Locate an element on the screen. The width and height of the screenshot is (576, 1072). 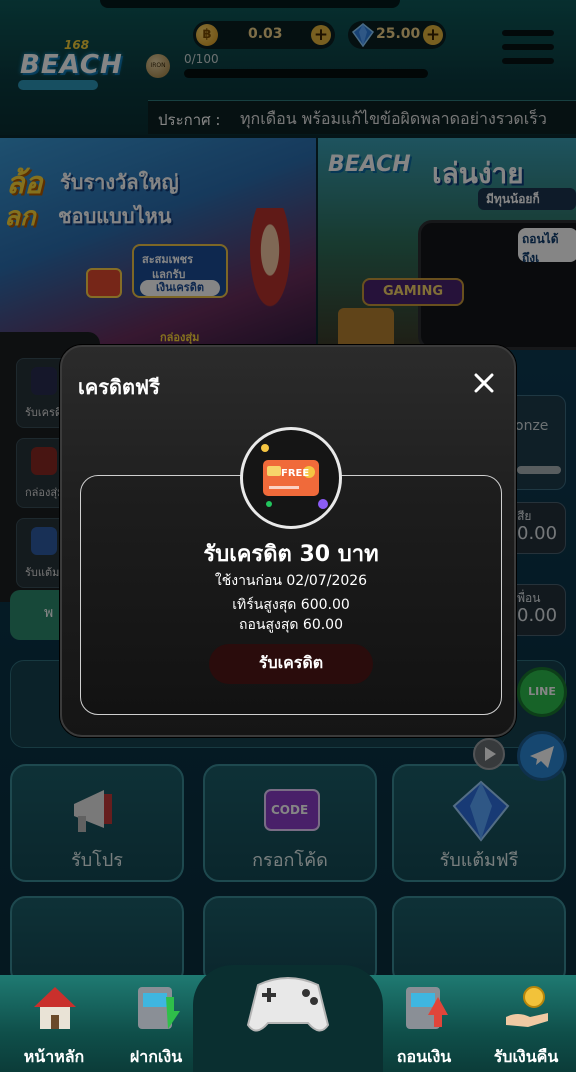
claim-credit-button: รับเครดิต is located at coordinates (291, 664).